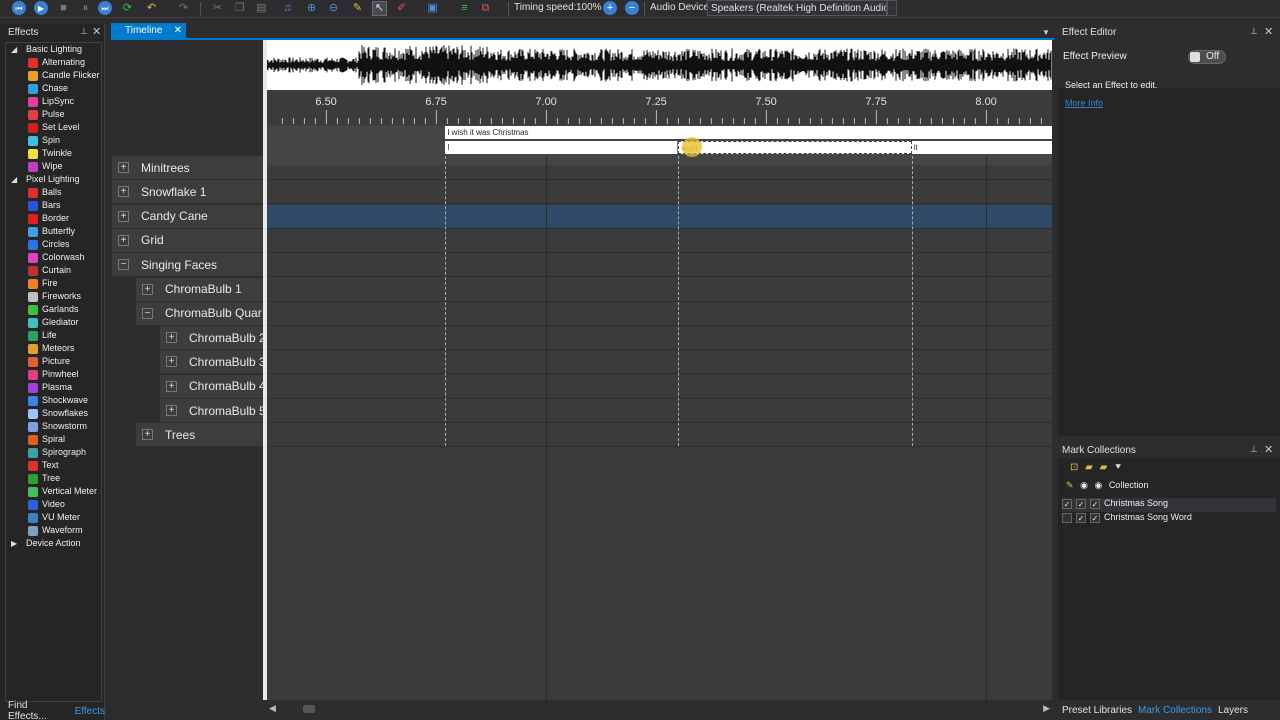  What do you see at coordinates (981, 147) in the screenshot?
I see `mark-word: it` at bounding box center [981, 147].